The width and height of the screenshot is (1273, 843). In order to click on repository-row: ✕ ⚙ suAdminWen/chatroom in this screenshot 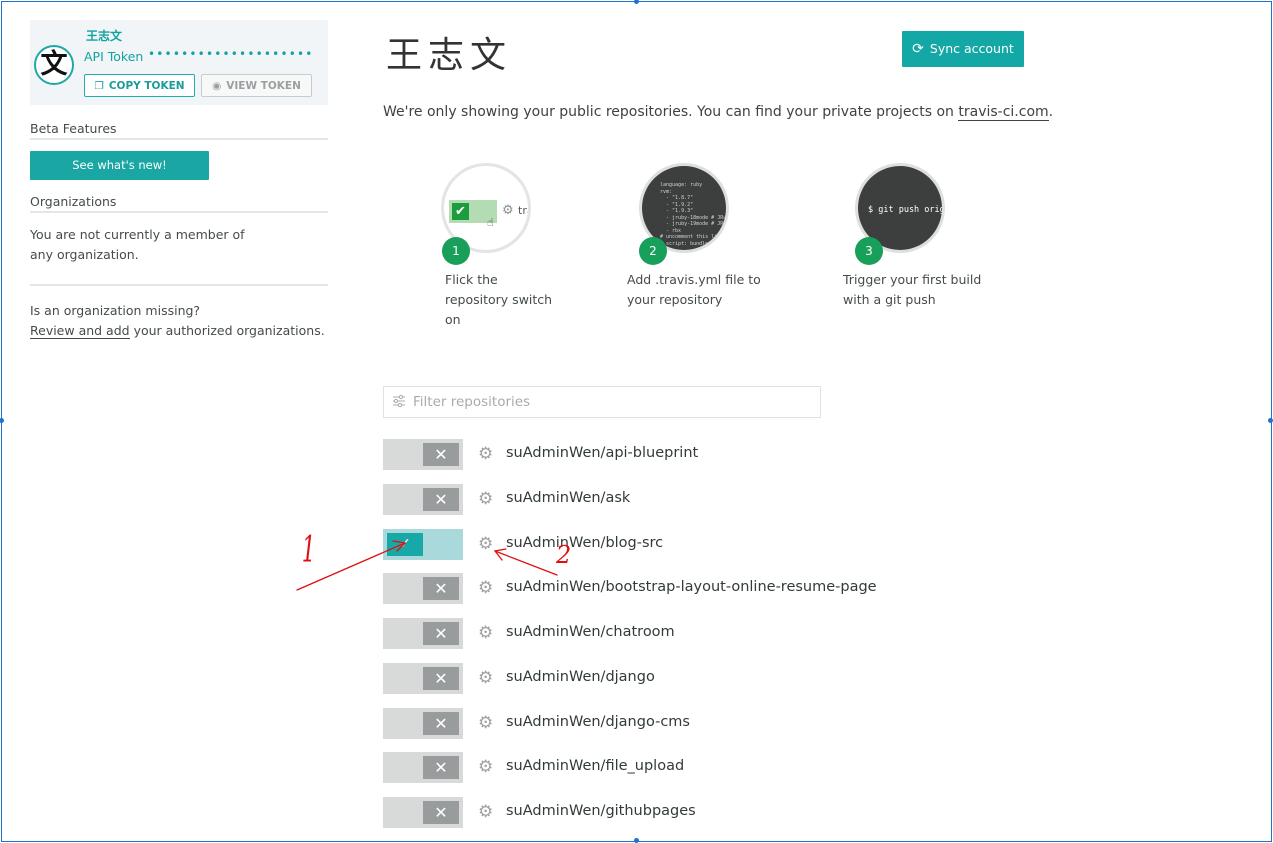, I will do `click(683, 640)`.